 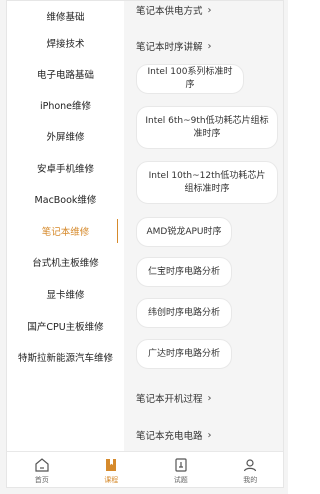 I want to click on sidebar-item-iphone: iPhone维修, so click(x=65, y=105).